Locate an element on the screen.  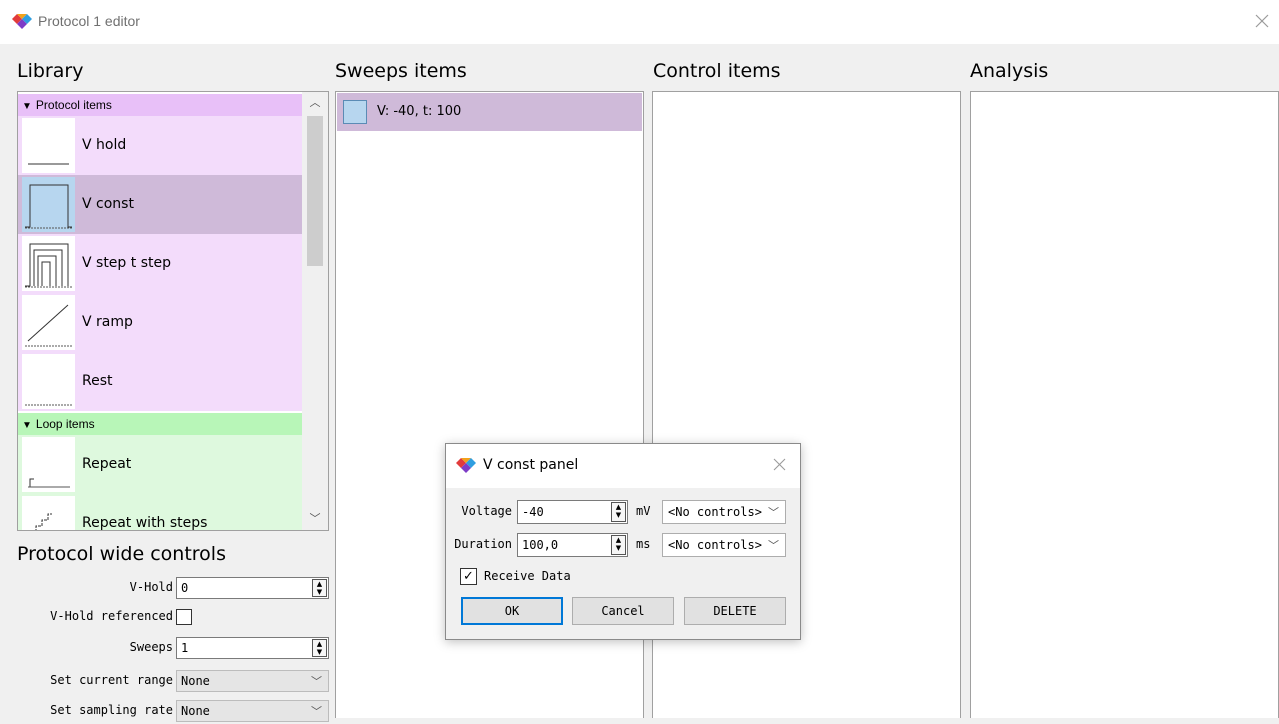
repeat-icon is located at coordinates (48, 464).